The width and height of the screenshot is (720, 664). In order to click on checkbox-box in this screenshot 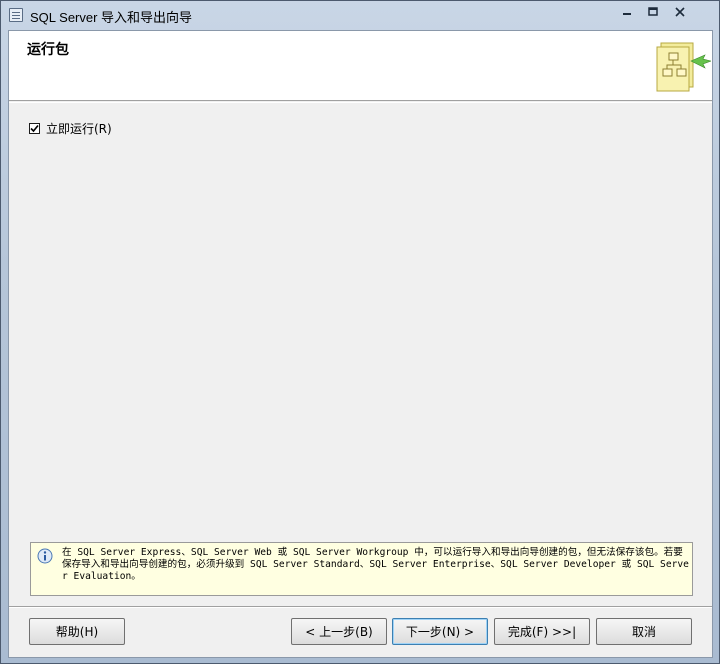, I will do `click(34, 128)`.